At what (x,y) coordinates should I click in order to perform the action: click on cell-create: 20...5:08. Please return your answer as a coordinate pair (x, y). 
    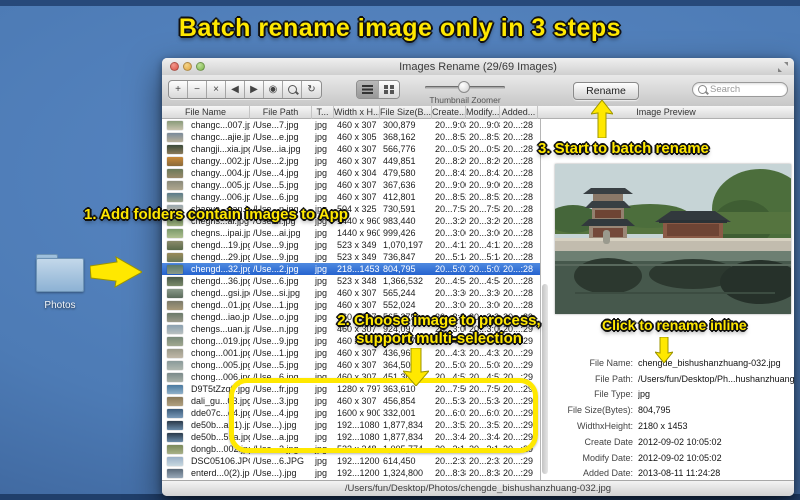
    Looking at the image, I should click on (450, 365).